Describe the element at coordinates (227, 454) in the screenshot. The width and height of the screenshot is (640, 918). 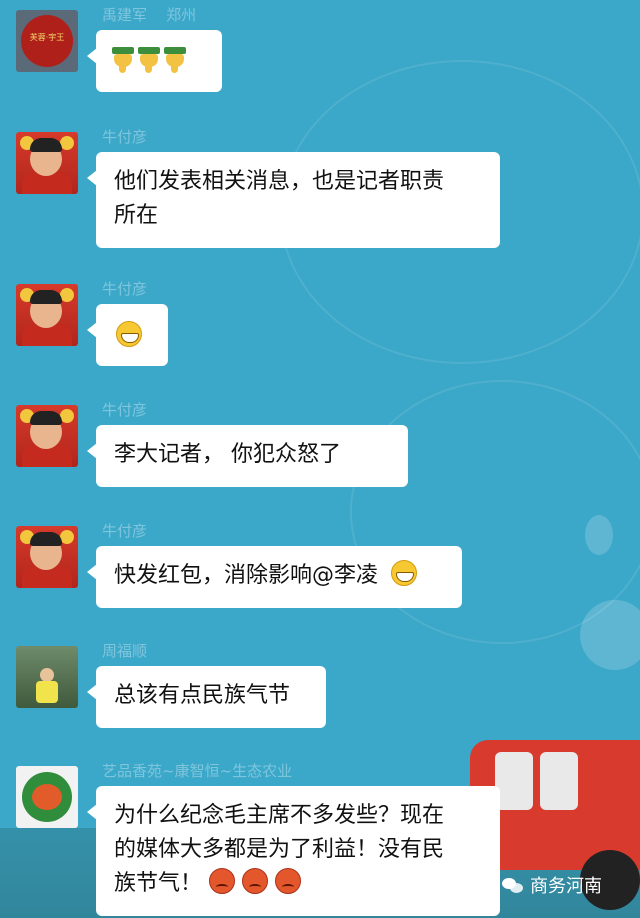
I see `message-text: 李大记者， 你犯众怒了` at that location.